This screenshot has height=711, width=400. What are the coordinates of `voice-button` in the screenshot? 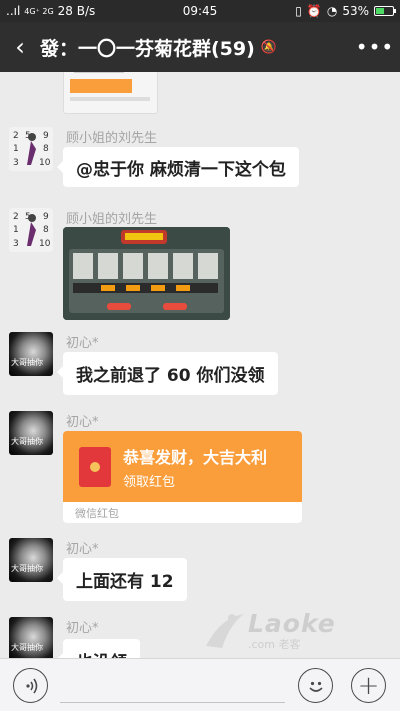 It's located at (30, 685).